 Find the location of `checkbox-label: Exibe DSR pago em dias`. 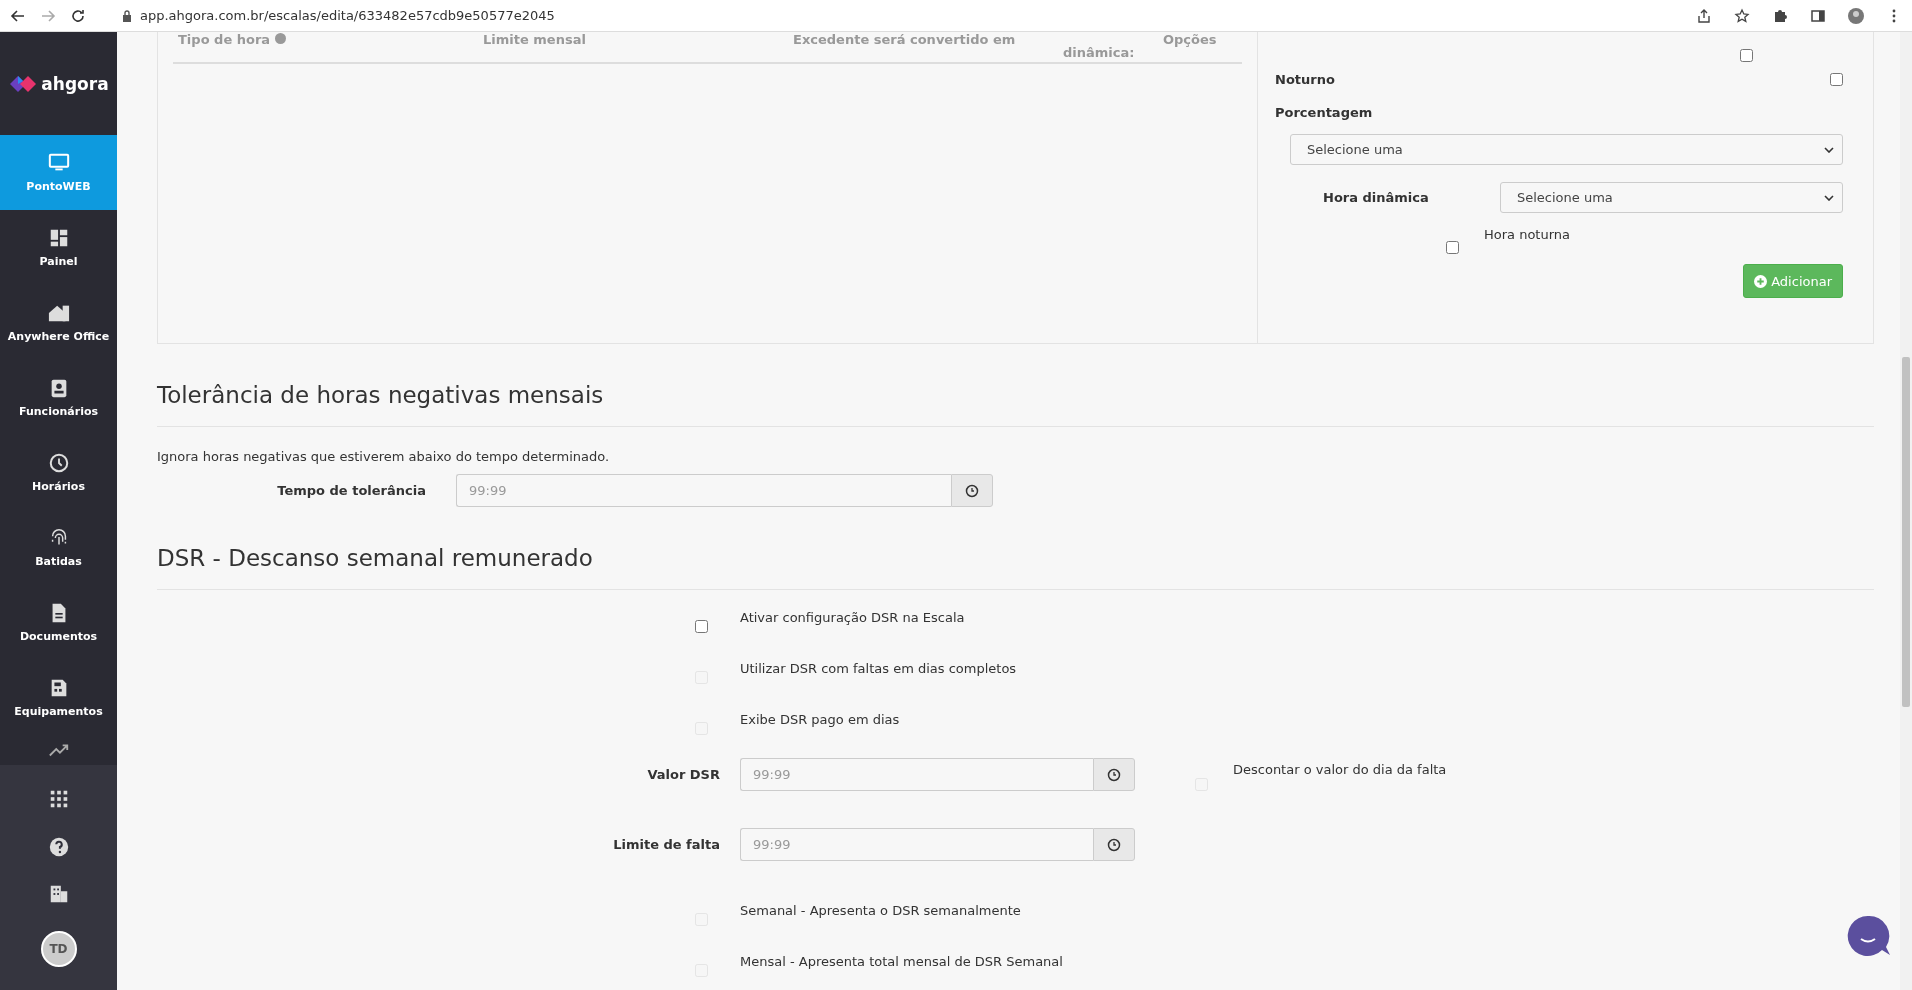

checkbox-label: Exibe DSR pago em dias is located at coordinates (820, 720).